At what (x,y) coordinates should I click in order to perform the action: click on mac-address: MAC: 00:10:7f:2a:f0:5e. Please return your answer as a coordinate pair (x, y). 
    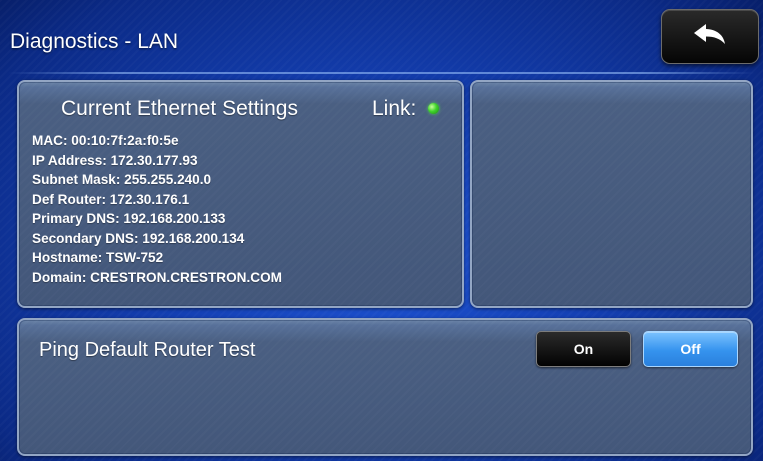
    Looking at the image, I should click on (105, 140).